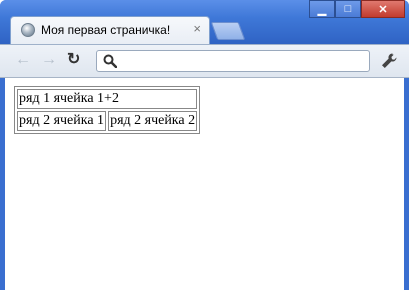  I want to click on table-cell: ряд 1 ячейка 1+2, so click(107, 99).